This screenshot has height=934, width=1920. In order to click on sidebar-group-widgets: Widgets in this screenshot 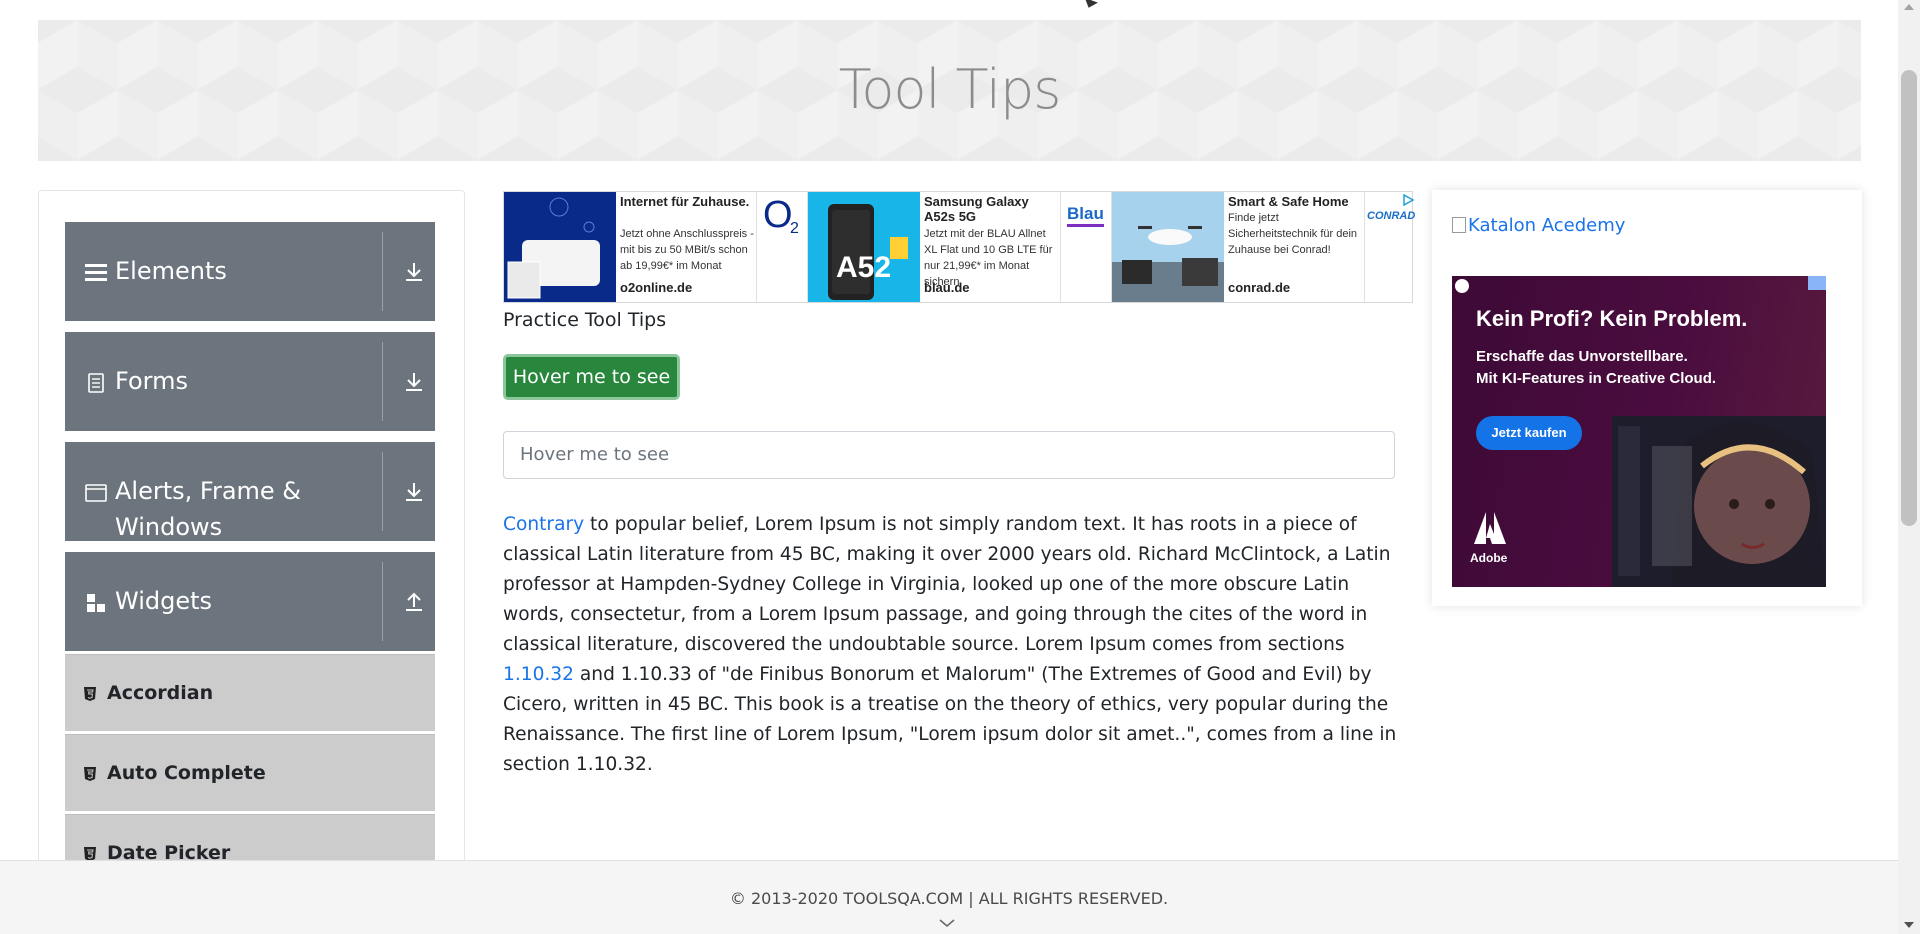, I will do `click(250, 601)`.